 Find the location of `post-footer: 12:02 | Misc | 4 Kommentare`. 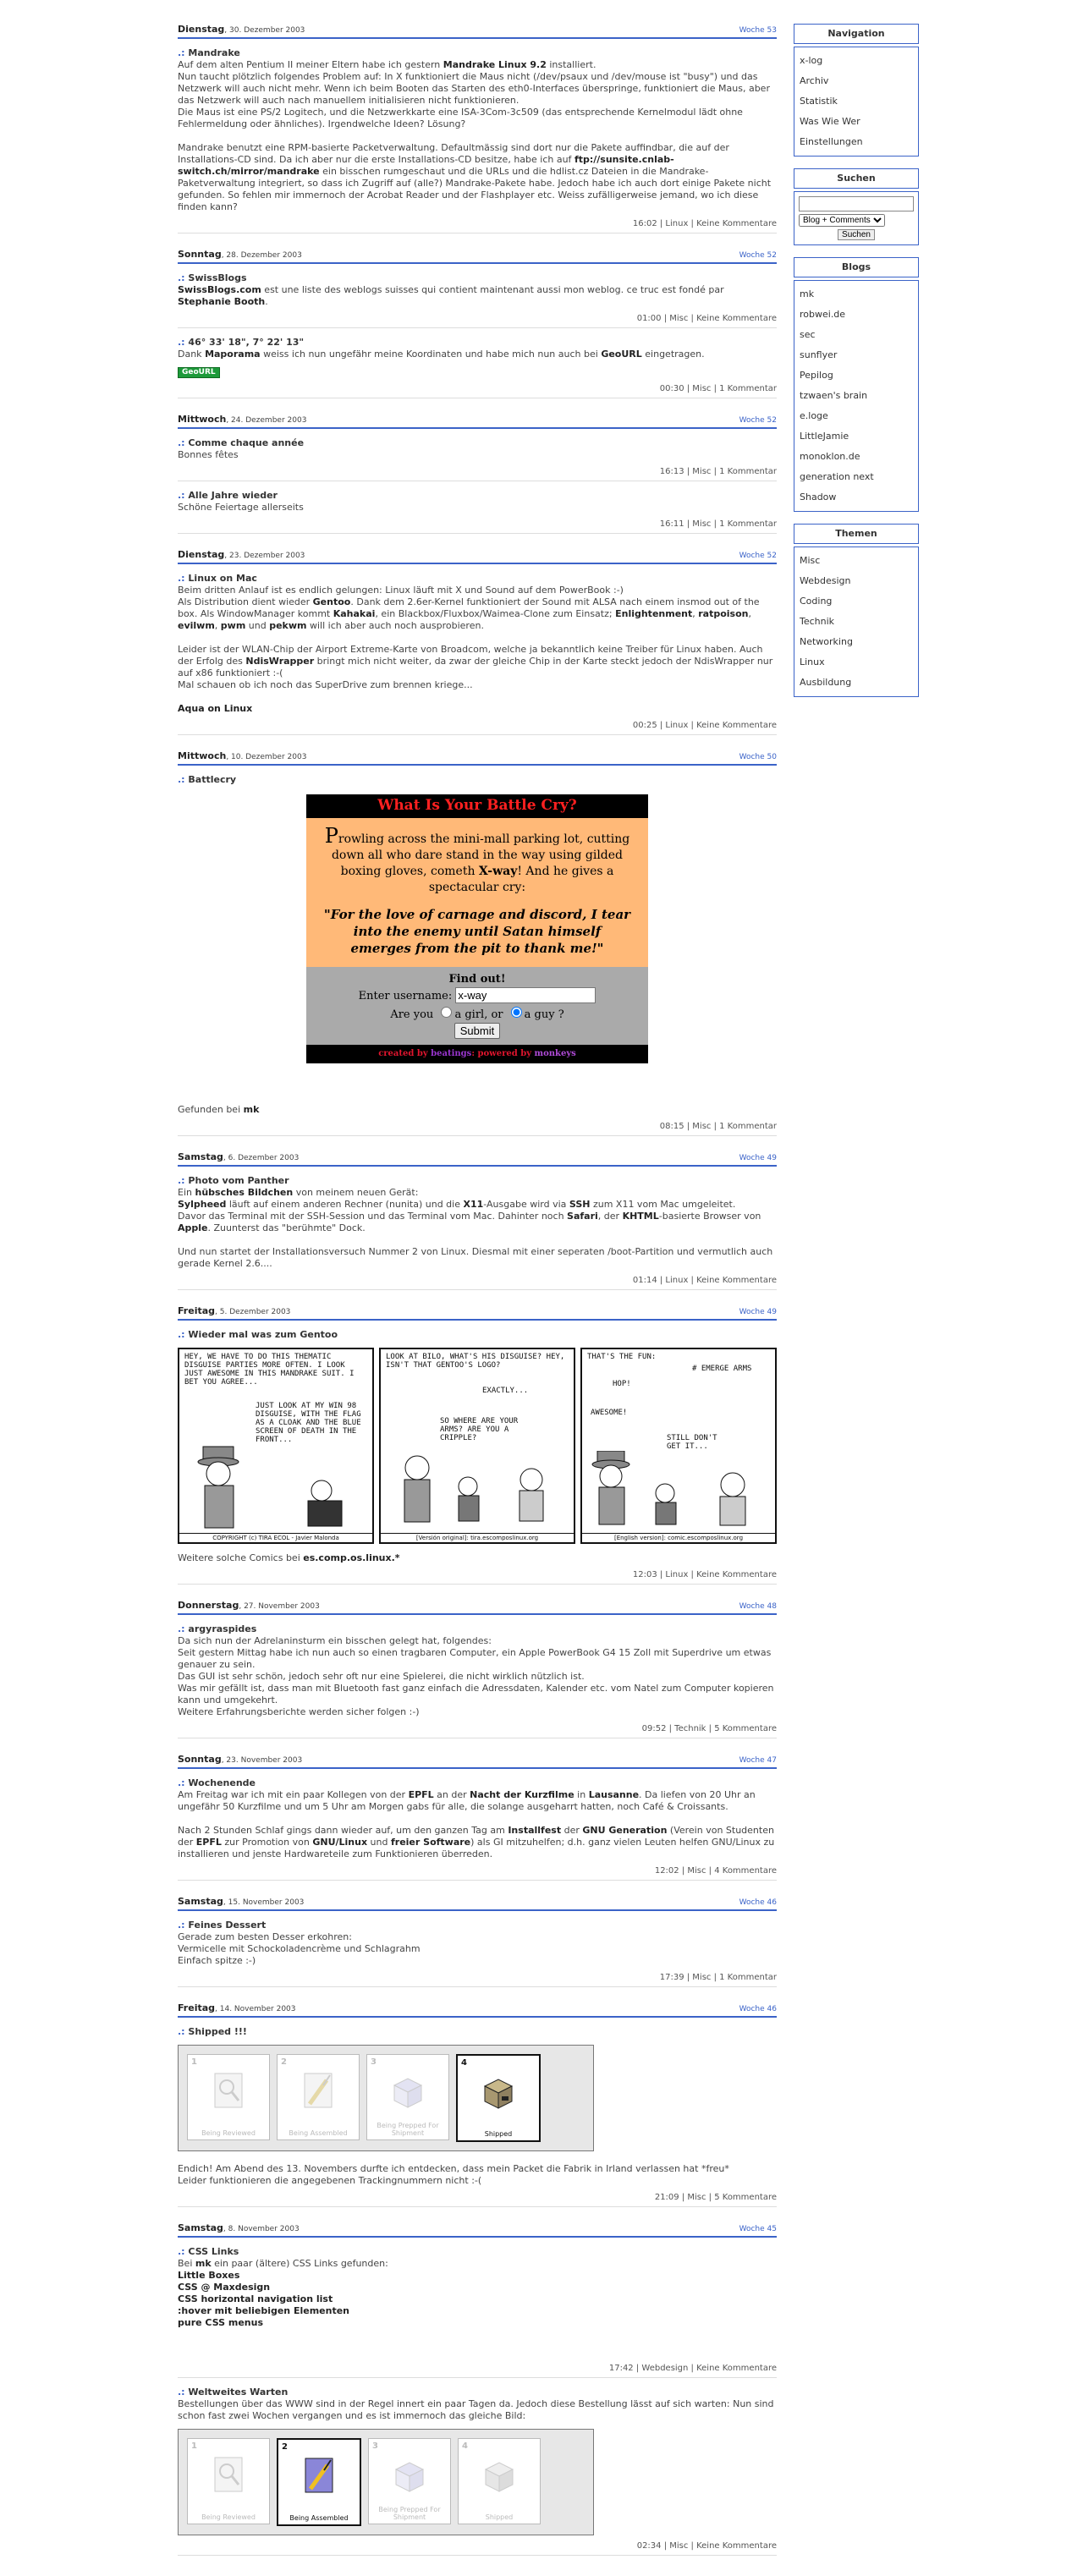

post-footer: 12:02 | Misc | 4 Kommentare is located at coordinates (477, 1873).